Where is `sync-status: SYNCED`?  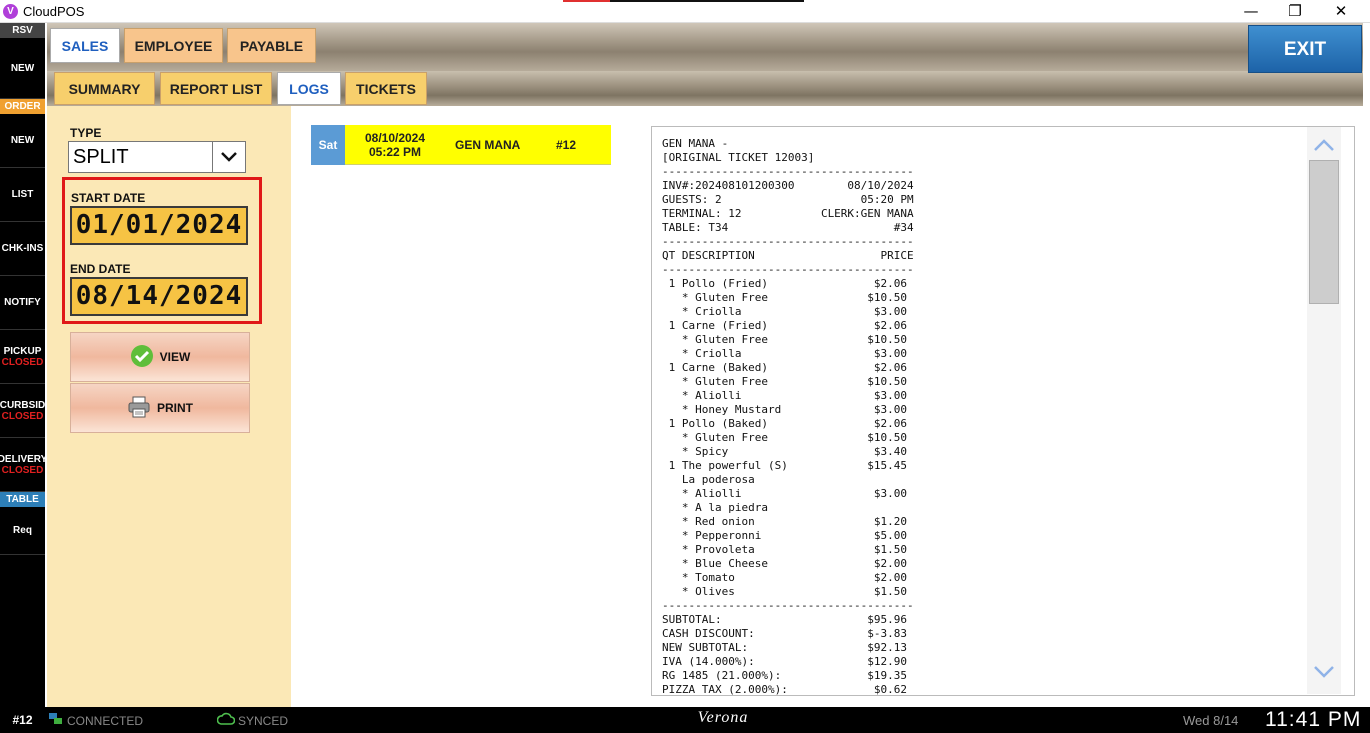 sync-status: SYNCED is located at coordinates (252, 720).